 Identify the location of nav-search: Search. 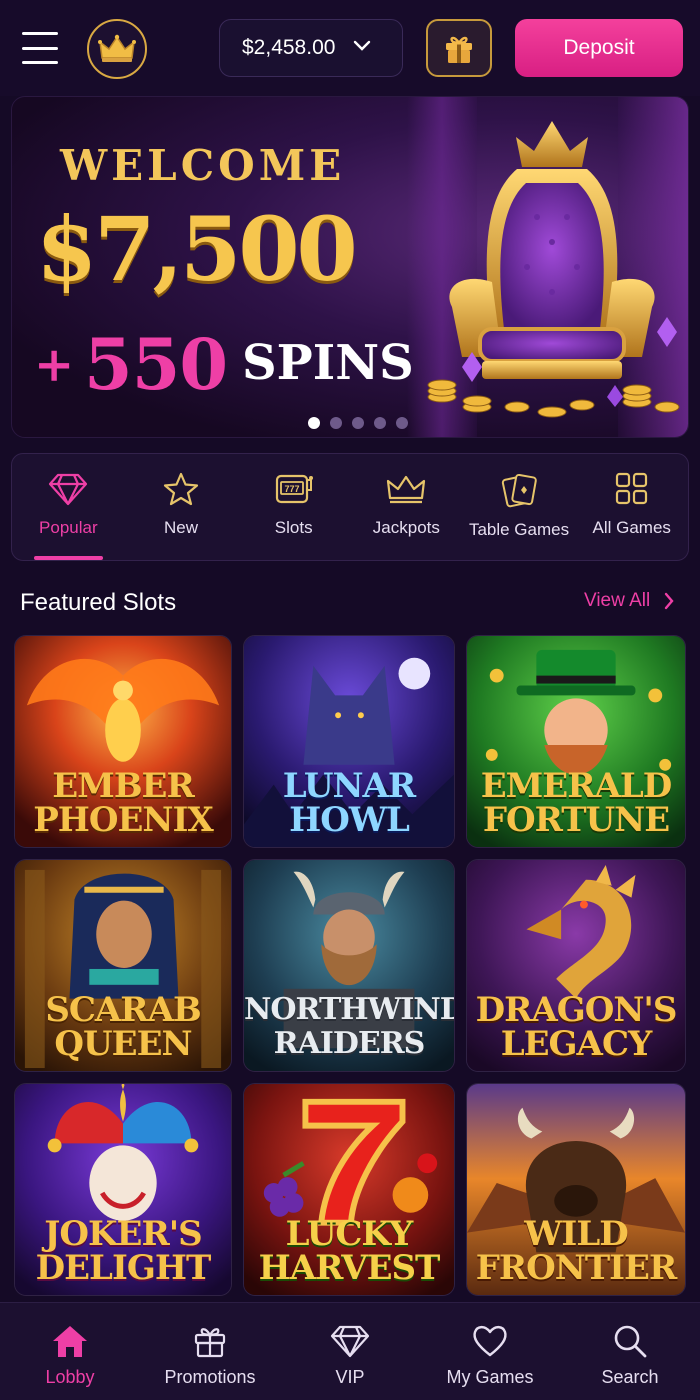
(630, 1351).